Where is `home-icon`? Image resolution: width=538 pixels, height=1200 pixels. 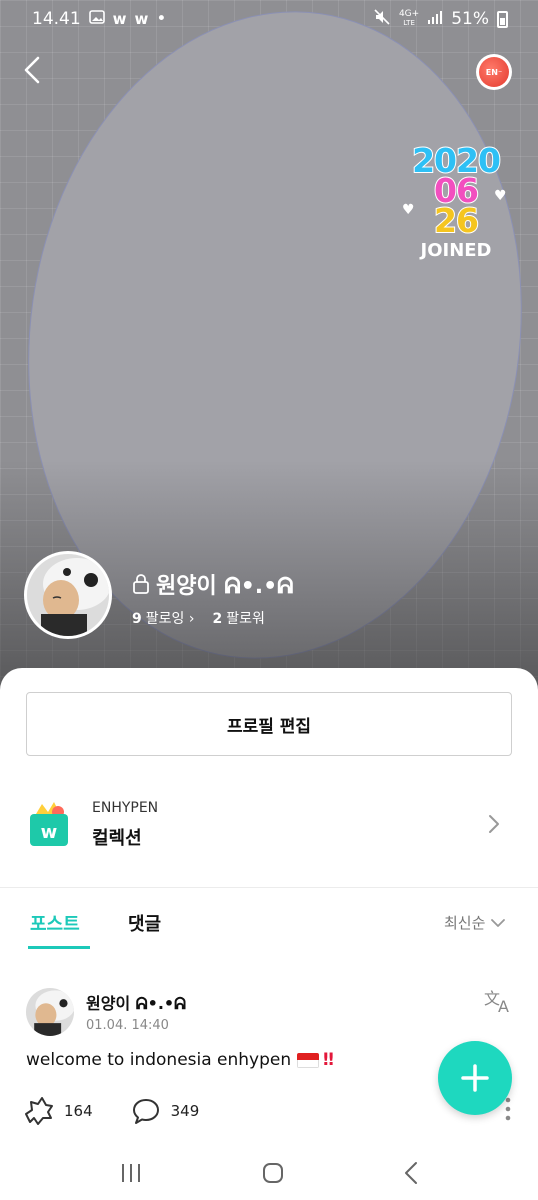
home-icon is located at coordinates (273, 1173).